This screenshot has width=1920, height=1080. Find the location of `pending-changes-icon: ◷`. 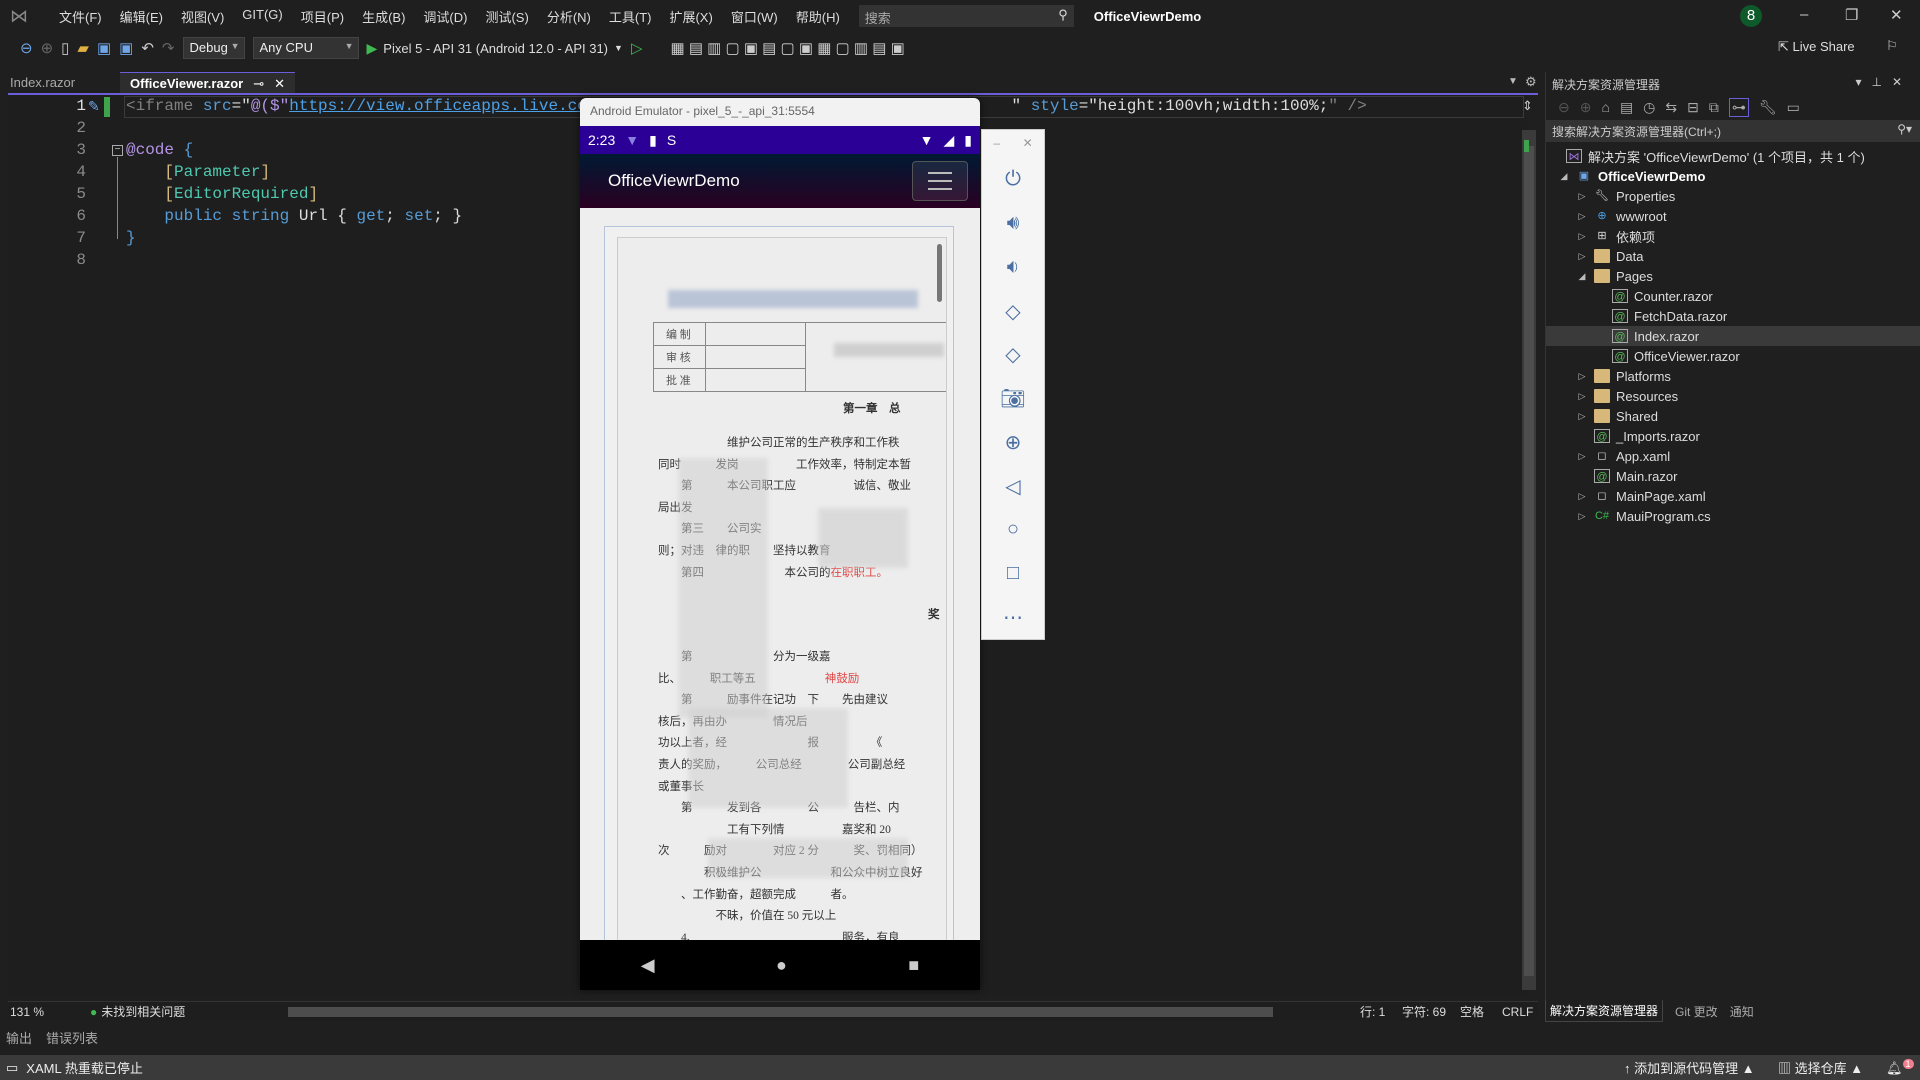

pending-changes-icon: ◷ is located at coordinates (1649, 107).